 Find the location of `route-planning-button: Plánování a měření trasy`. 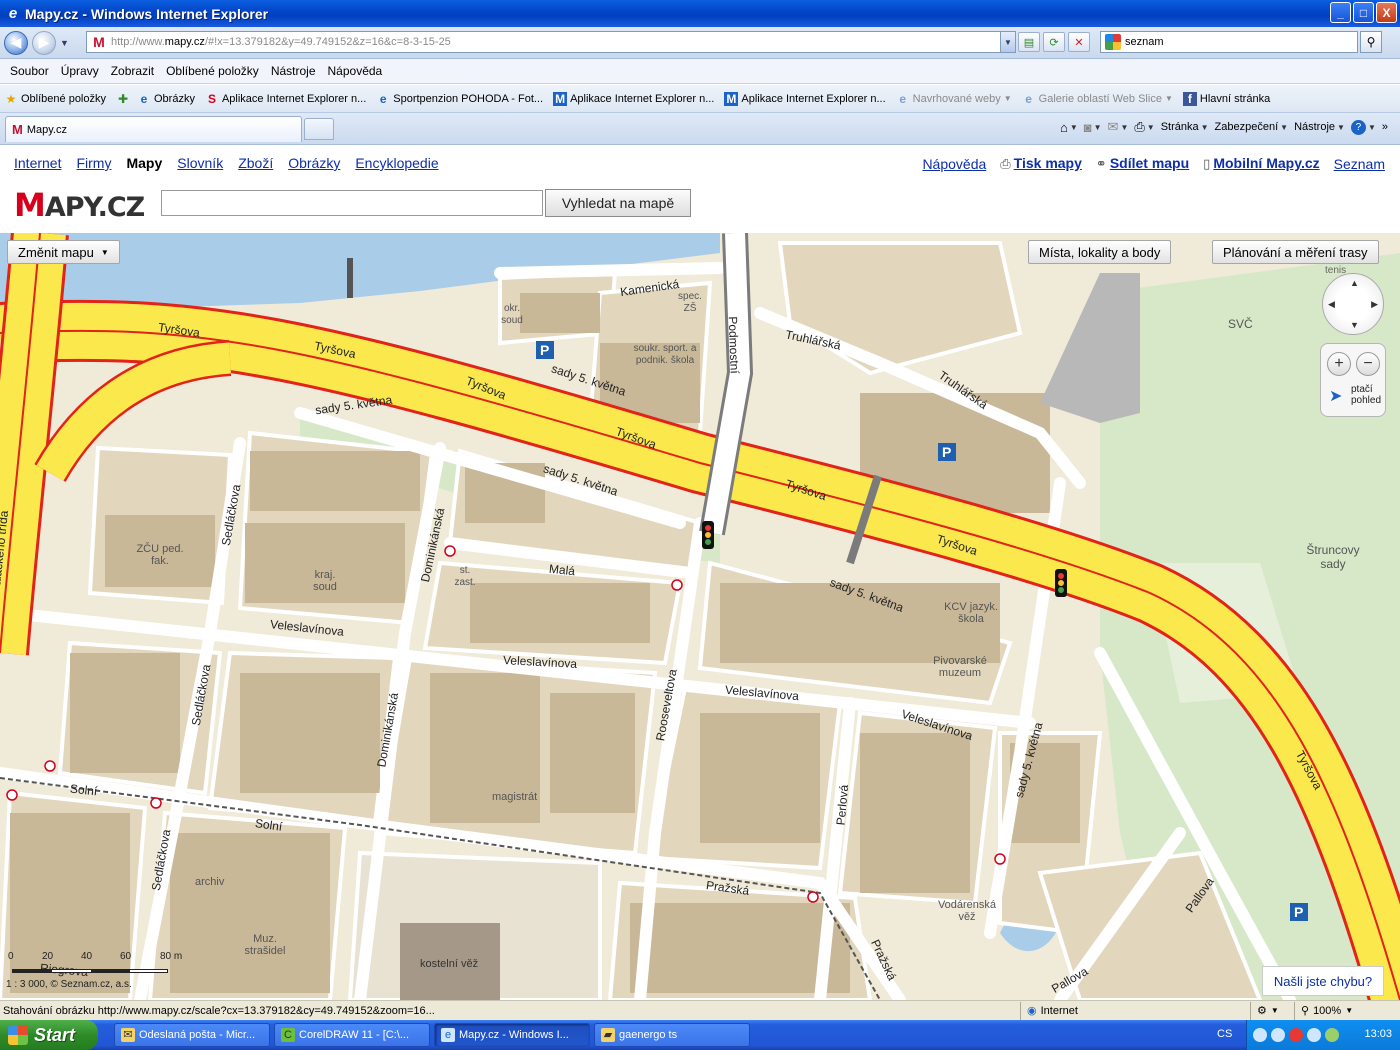

route-planning-button: Plánování a měření trasy is located at coordinates (1295, 252).